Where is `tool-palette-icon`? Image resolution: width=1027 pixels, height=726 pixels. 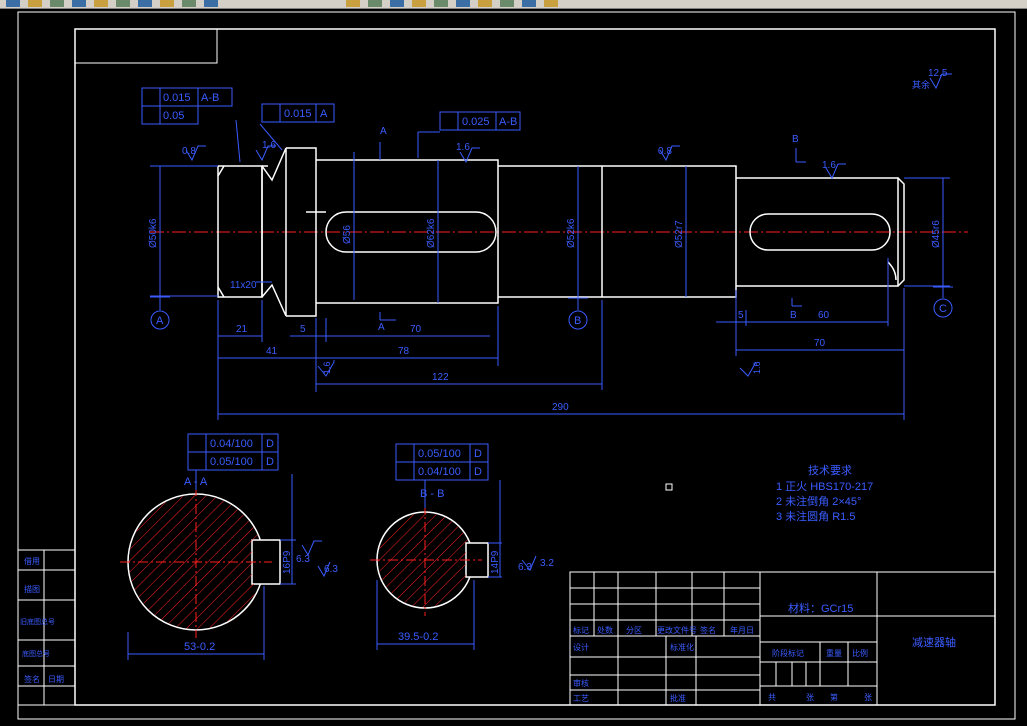 tool-palette-icon is located at coordinates (211, 3).